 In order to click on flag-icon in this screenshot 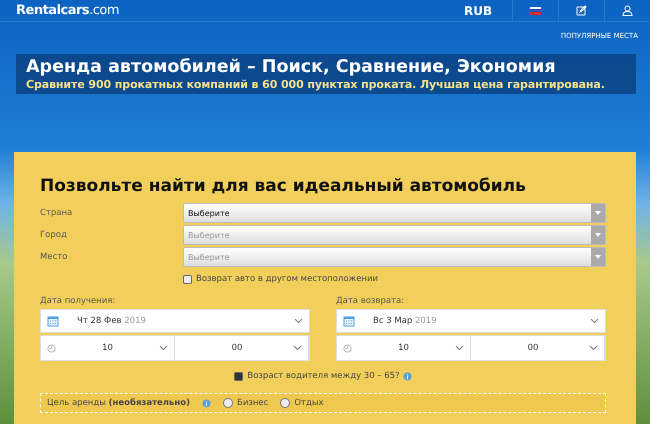, I will do `click(535, 10)`.